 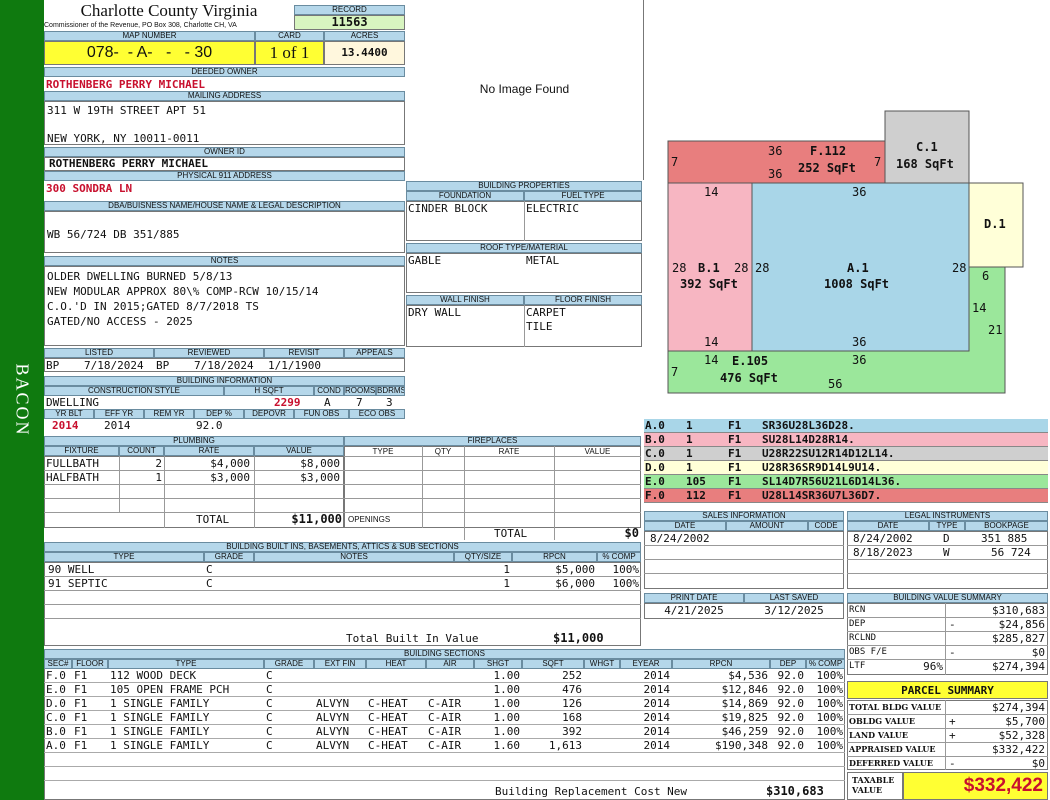 What do you see at coordinates (655, 453) in the screenshot?
I see `legend-code: C.0` at bounding box center [655, 453].